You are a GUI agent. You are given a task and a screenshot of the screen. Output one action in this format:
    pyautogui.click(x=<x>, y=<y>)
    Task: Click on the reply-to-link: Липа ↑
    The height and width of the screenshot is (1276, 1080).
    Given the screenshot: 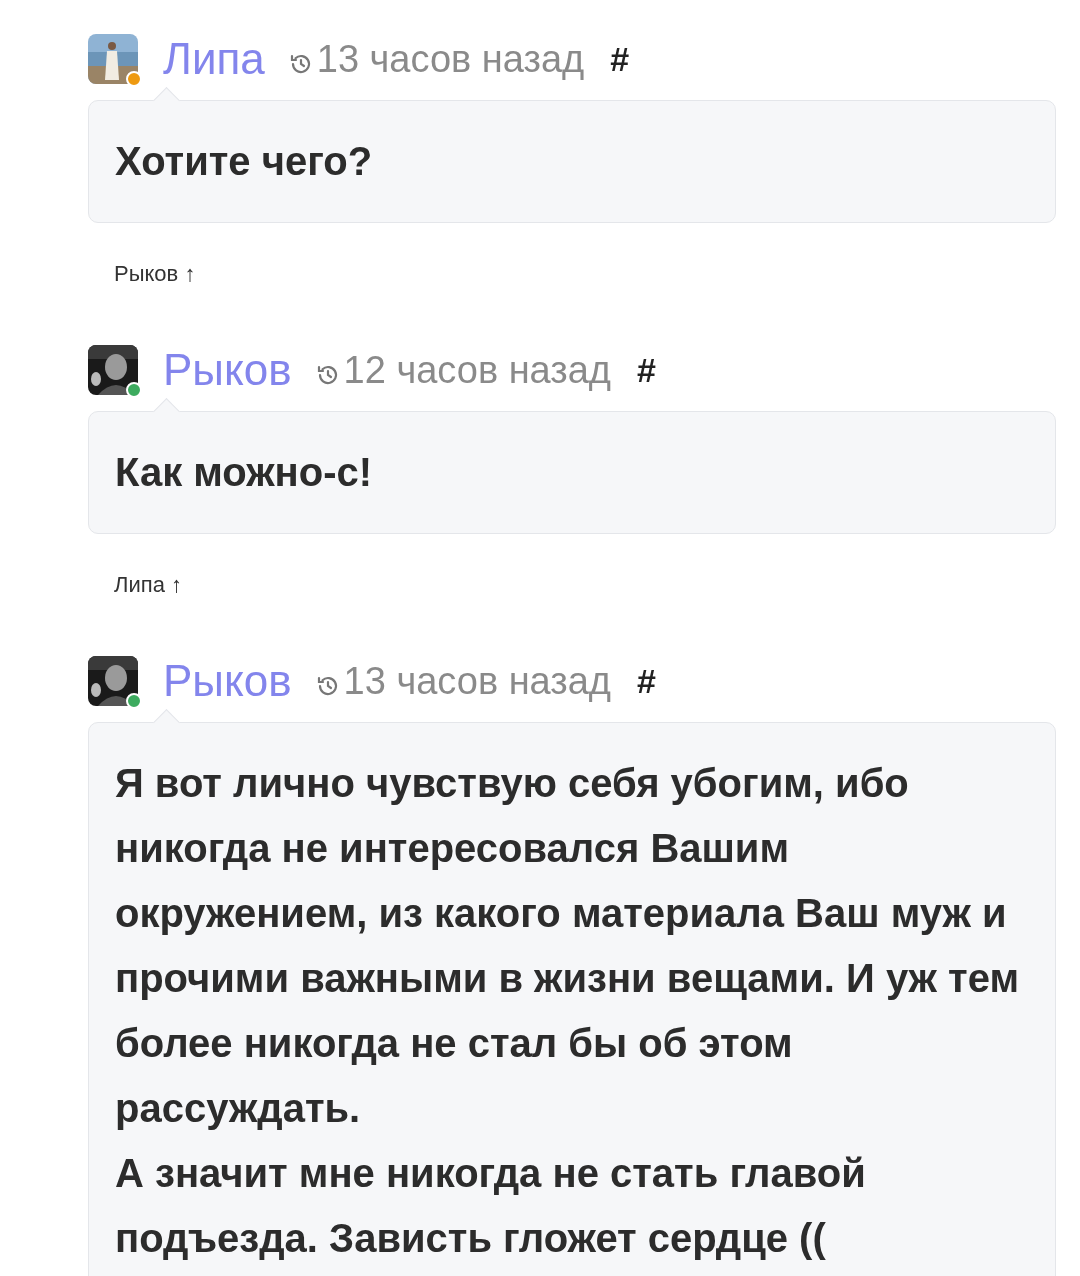 What is the action you would take?
    pyautogui.click(x=148, y=585)
    